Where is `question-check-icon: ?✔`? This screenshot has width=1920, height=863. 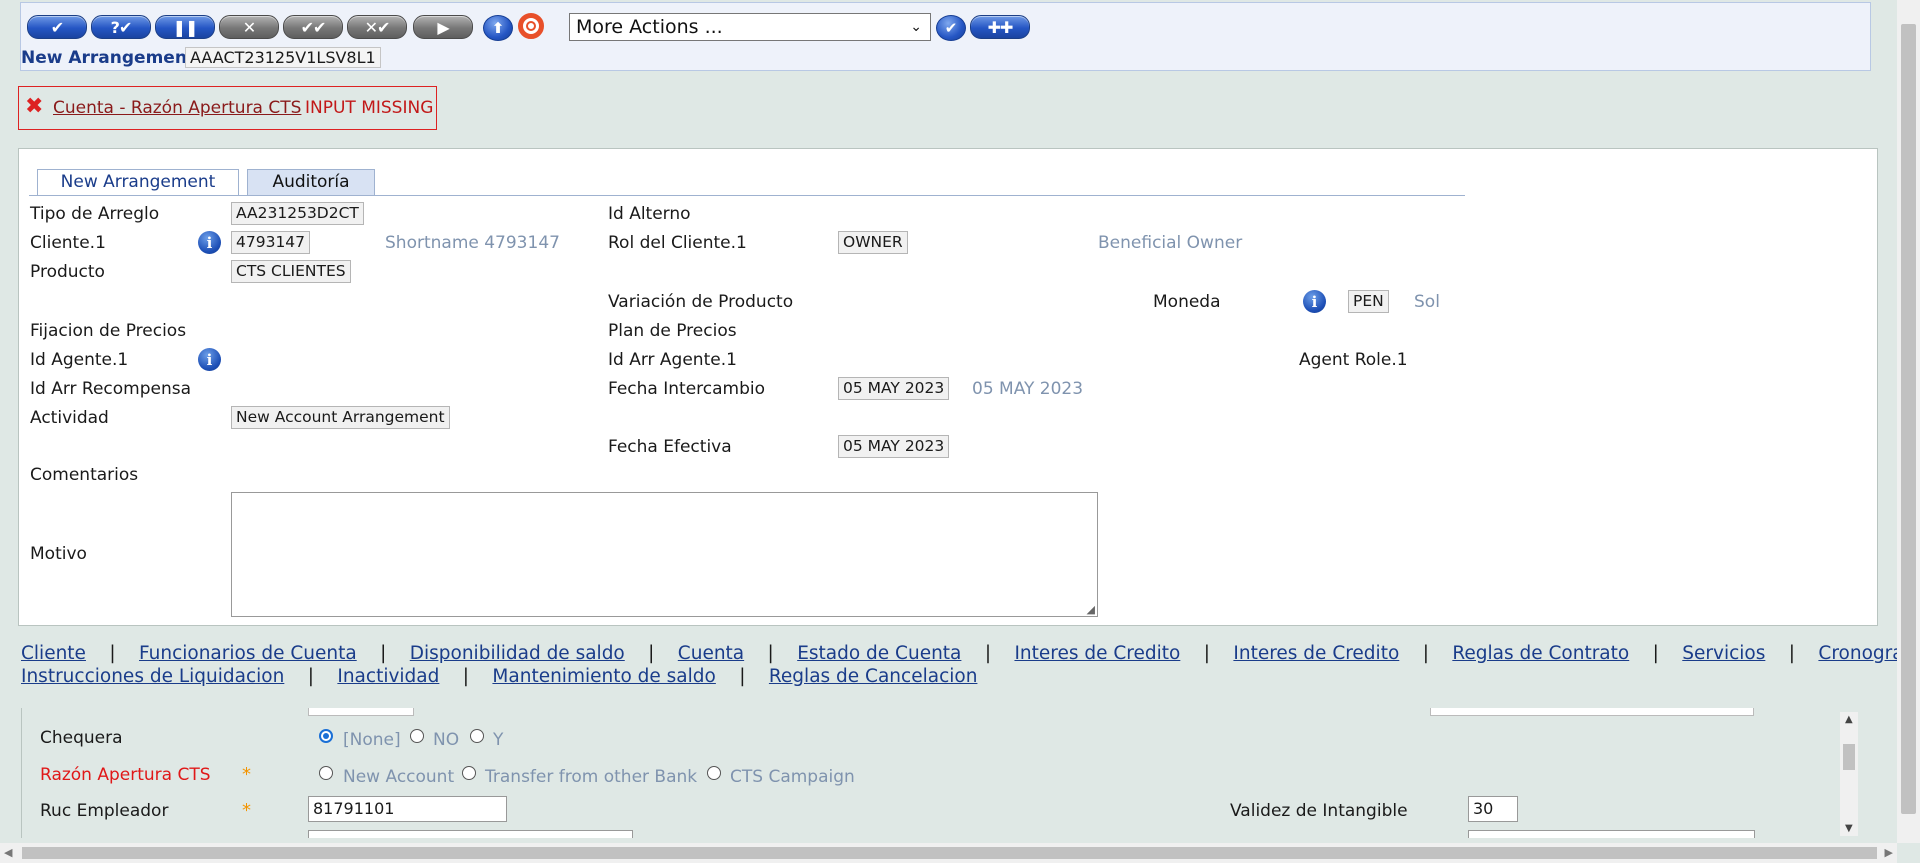
question-check-icon: ?✔ is located at coordinates (121, 27).